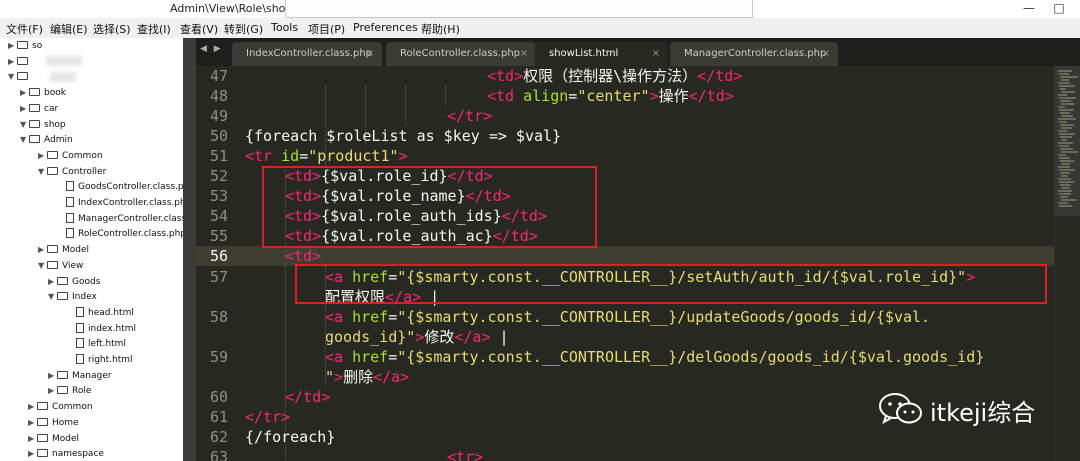 This screenshot has height=461, width=1080. What do you see at coordinates (124, 234) in the screenshot?
I see `tree-file-rolecontroller-class-php: RoleController.class.php` at bounding box center [124, 234].